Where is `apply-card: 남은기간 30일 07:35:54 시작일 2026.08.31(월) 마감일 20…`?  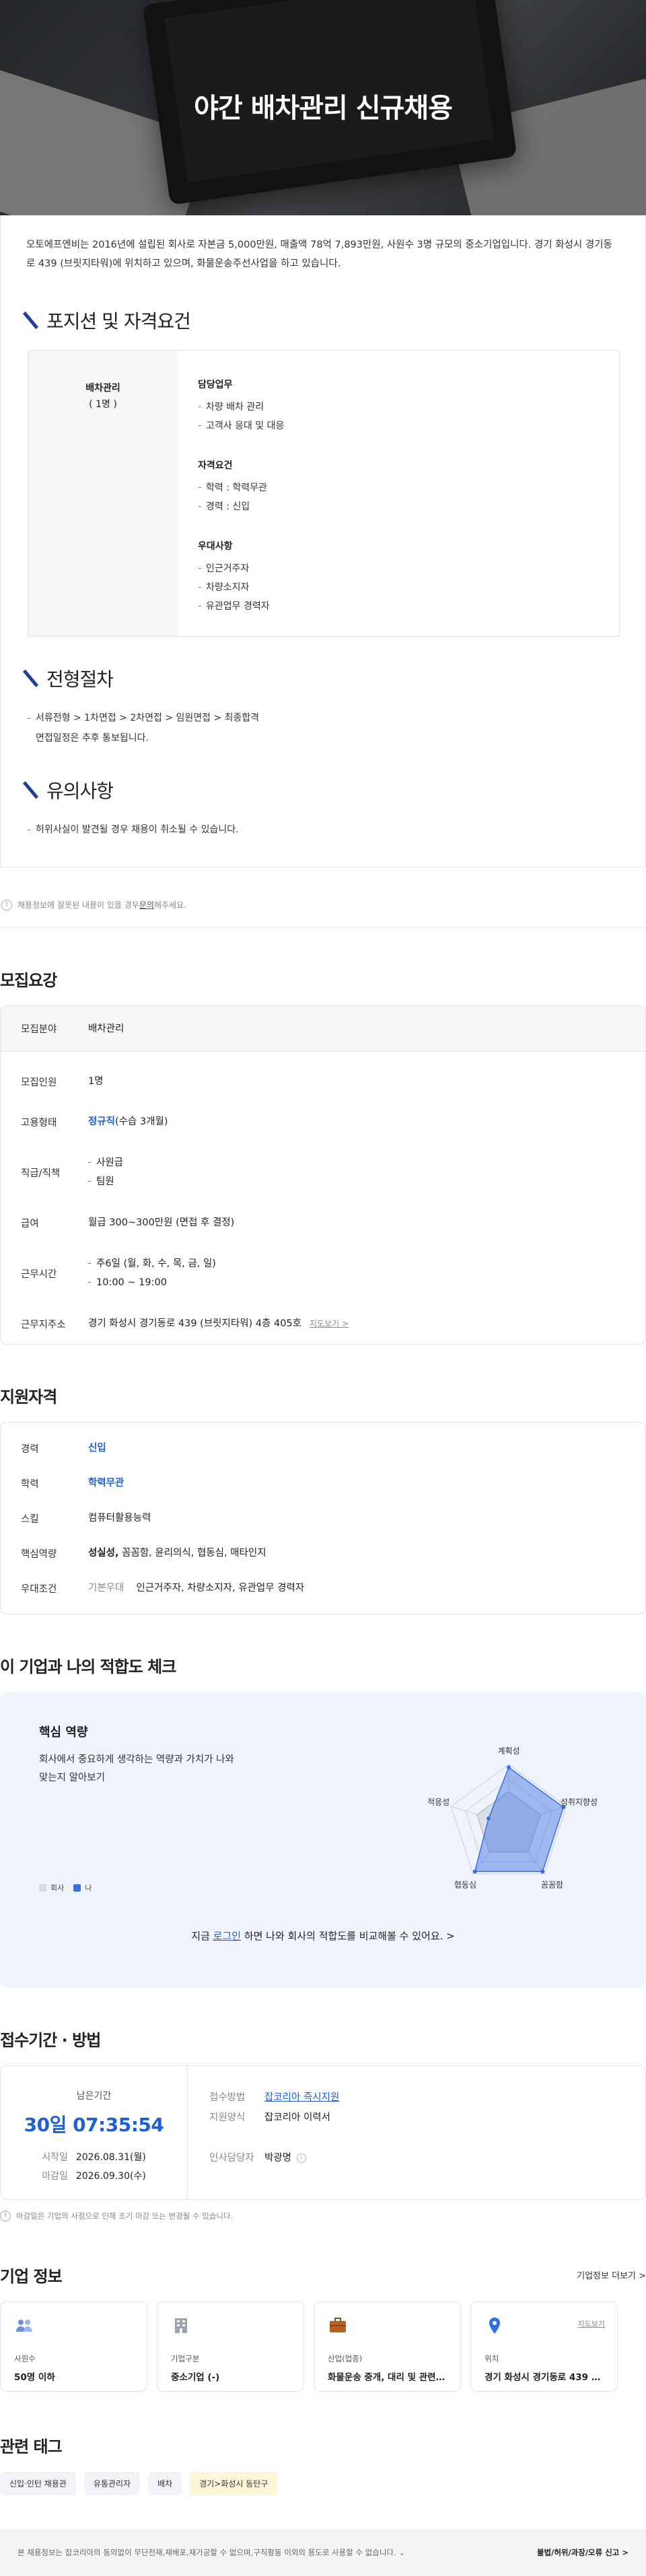
apply-card: 남은기간 30일 07:35:54 시작일 2026.08.31(월) 마감일 20… is located at coordinates (323, 2132).